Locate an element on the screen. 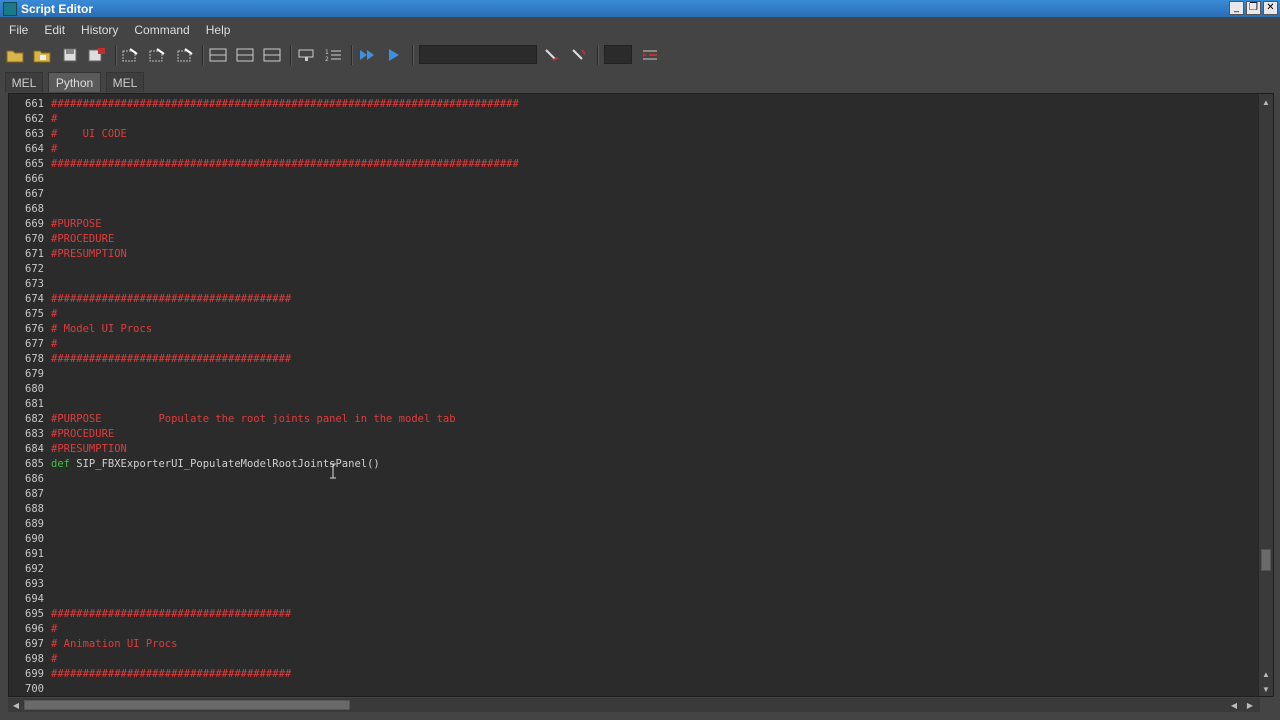 The image size is (1280, 720). line-number: 692 is located at coordinates (34, 569).